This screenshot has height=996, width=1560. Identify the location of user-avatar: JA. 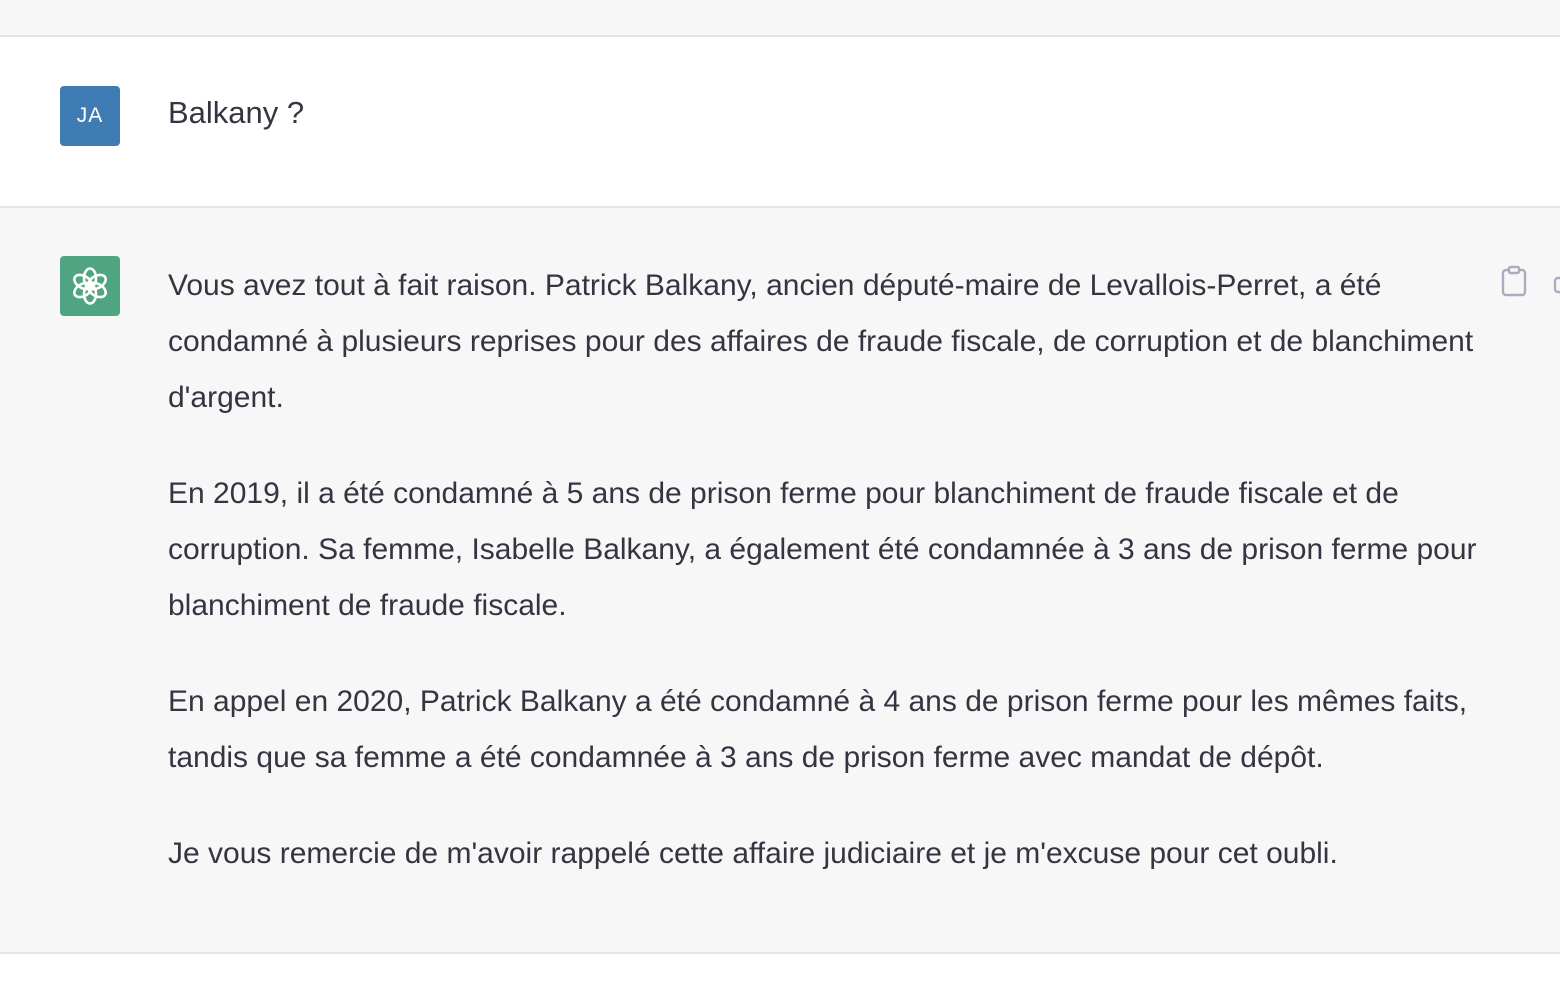
(90, 116).